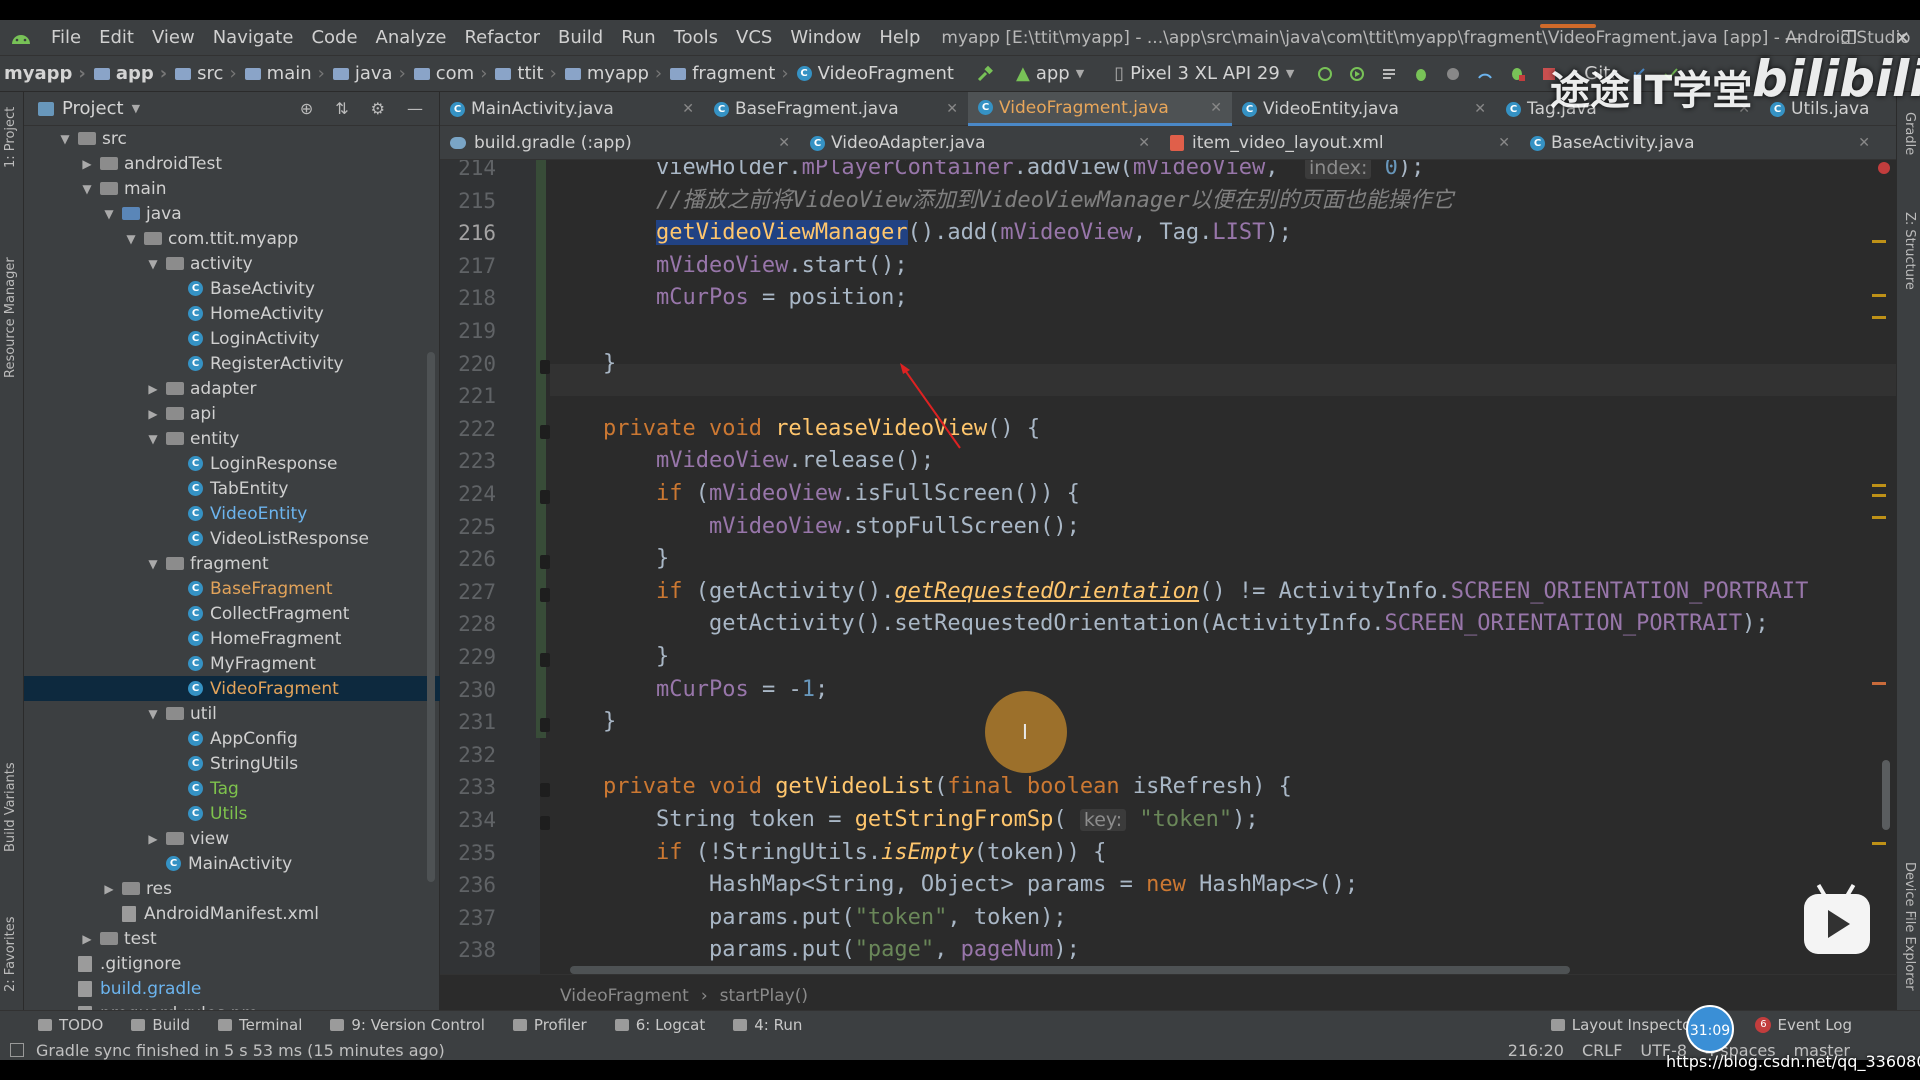 Image resolution: width=1920 pixels, height=1080 pixels. What do you see at coordinates (232, 838) in the screenshot?
I see `tree-item-view: ▶ view` at bounding box center [232, 838].